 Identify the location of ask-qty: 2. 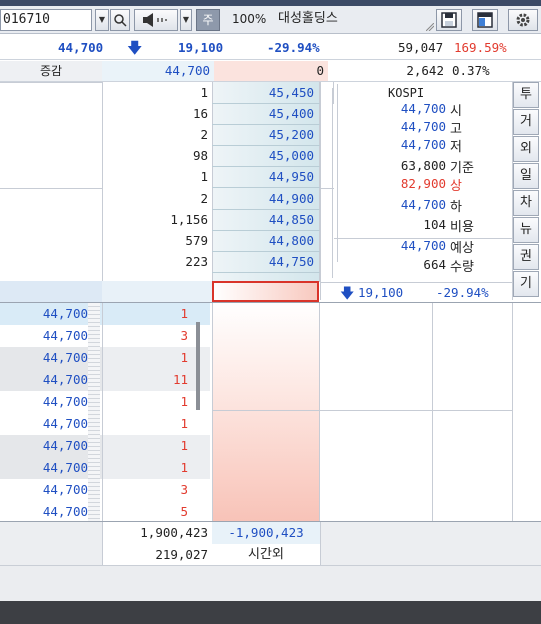
(204, 134).